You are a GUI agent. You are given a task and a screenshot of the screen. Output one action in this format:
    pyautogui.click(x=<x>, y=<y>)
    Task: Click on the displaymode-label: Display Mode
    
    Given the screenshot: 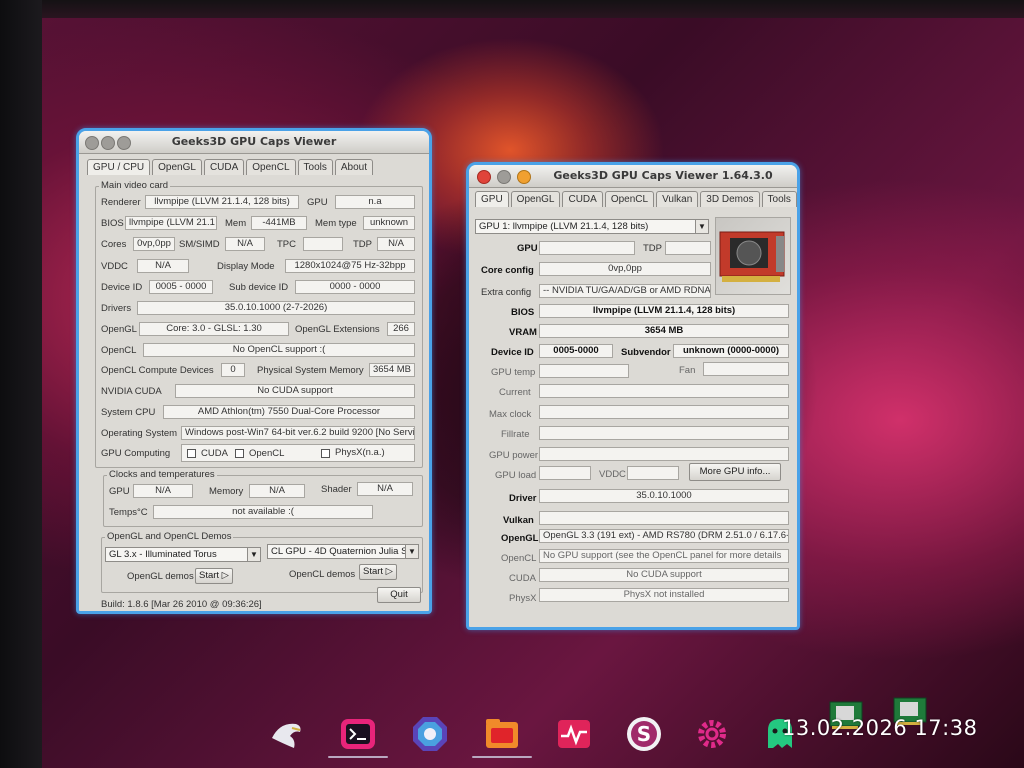 What is the action you would take?
    pyautogui.click(x=246, y=266)
    